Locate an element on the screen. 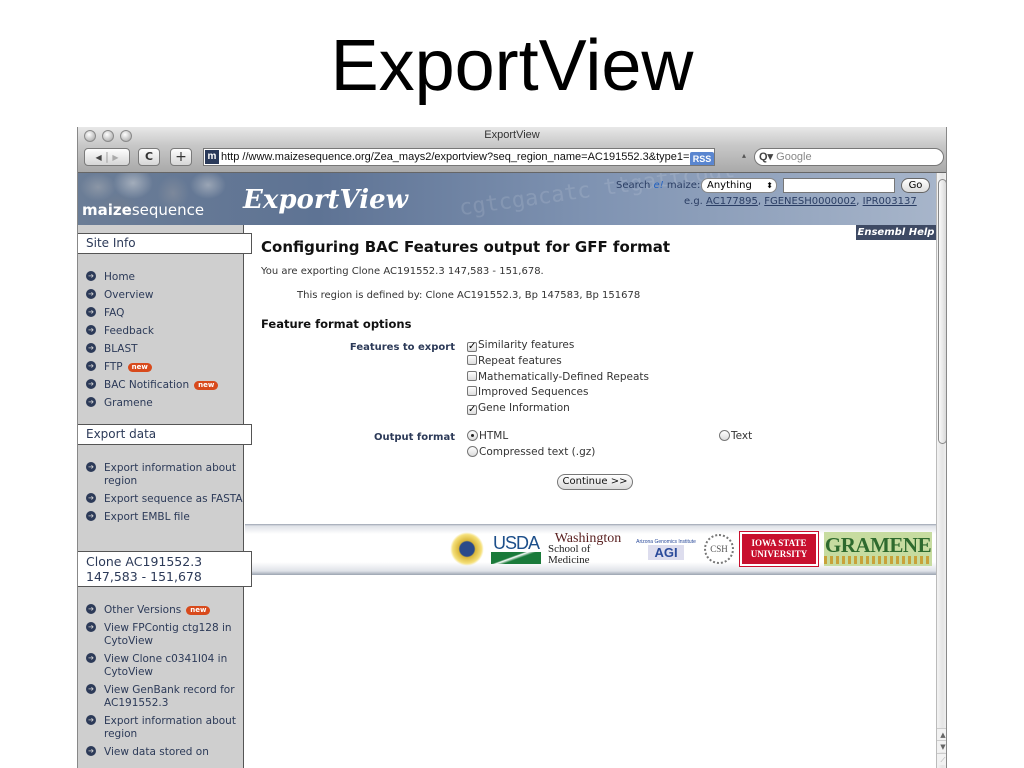 This screenshot has width=1024, height=768. search-label: Search e! maize: is located at coordinates (658, 185).